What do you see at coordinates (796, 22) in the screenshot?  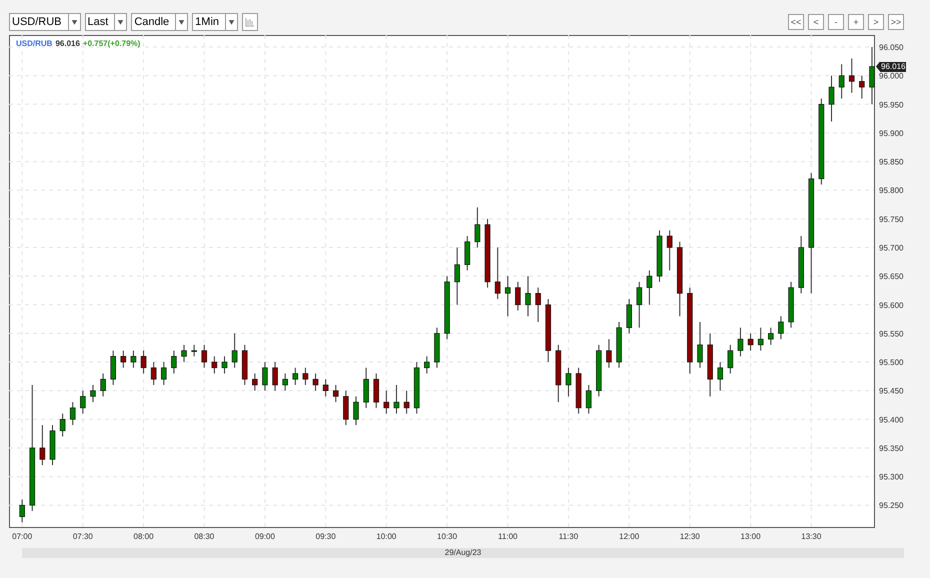 I see `navigation-button: <<` at bounding box center [796, 22].